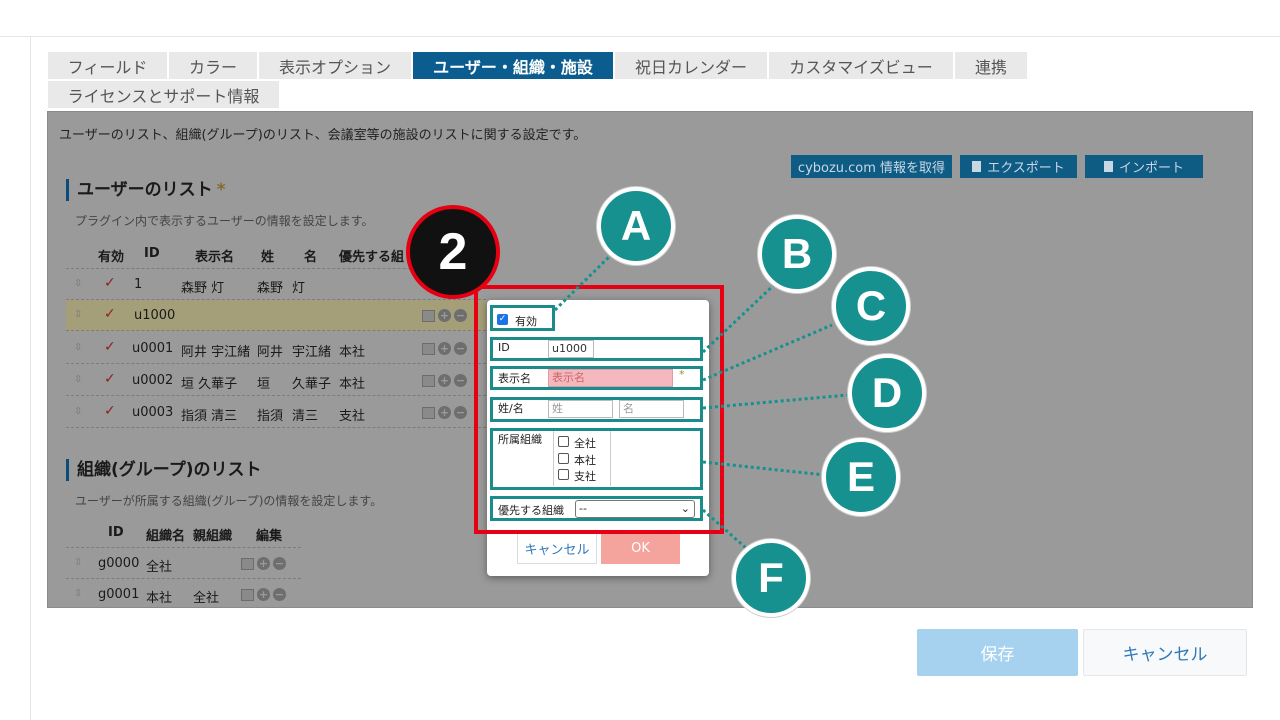 This screenshot has height=720, width=1280. I want to click on step-number-badge: 2, so click(453, 252).